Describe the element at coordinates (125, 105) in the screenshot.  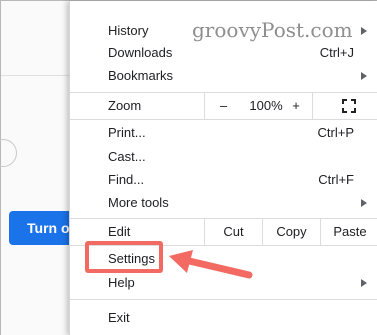
I see `zoom-label: Zoom` at that location.